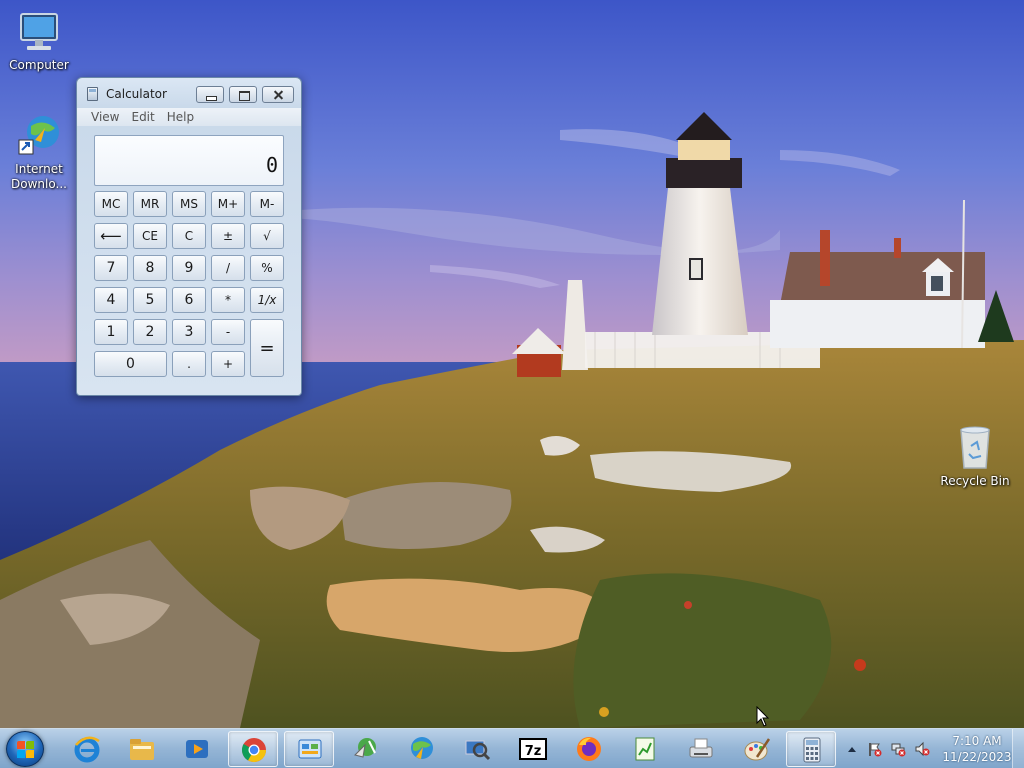 This screenshot has width=1024, height=768. Describe the element at coordinates (111, 204) in the screenshot. I see `memory-clear-button: MC` at that location.